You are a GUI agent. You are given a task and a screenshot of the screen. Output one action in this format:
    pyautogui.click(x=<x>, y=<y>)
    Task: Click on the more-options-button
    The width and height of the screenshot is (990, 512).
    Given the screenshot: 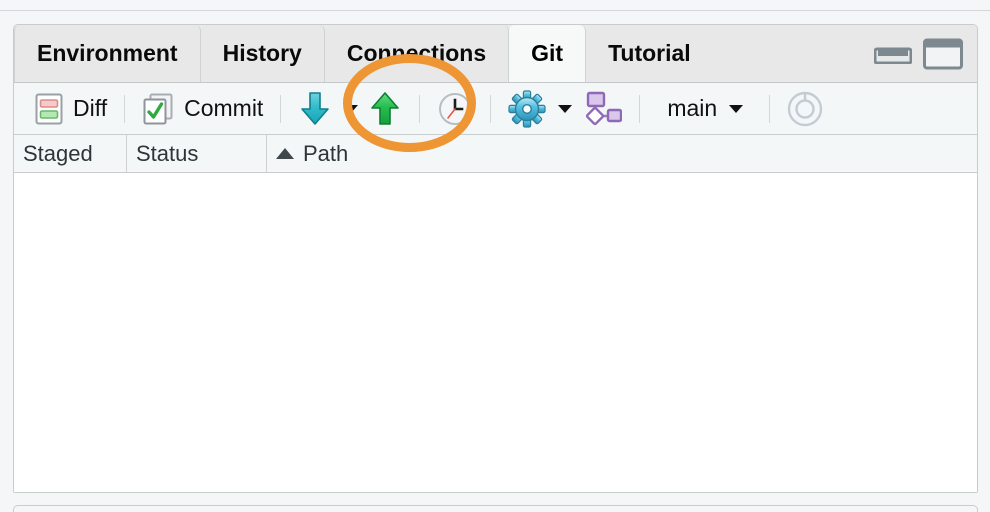 What is the action you would take?
    pyautogui.click(x=537, y=109)
    